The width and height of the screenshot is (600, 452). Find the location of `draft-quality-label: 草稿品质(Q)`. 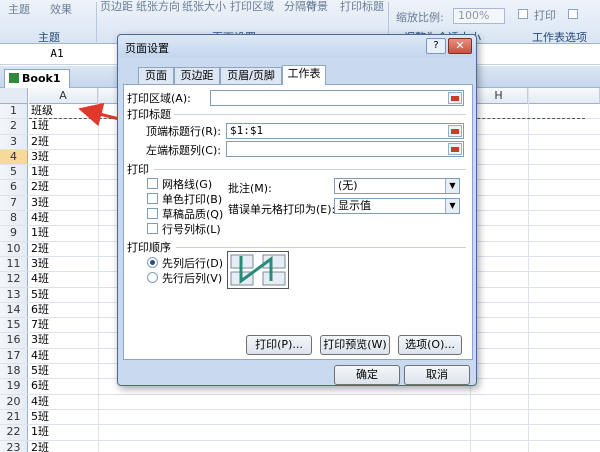

draft-quality-label: 草稿品质(Q) is located at coordinates (193, 214).